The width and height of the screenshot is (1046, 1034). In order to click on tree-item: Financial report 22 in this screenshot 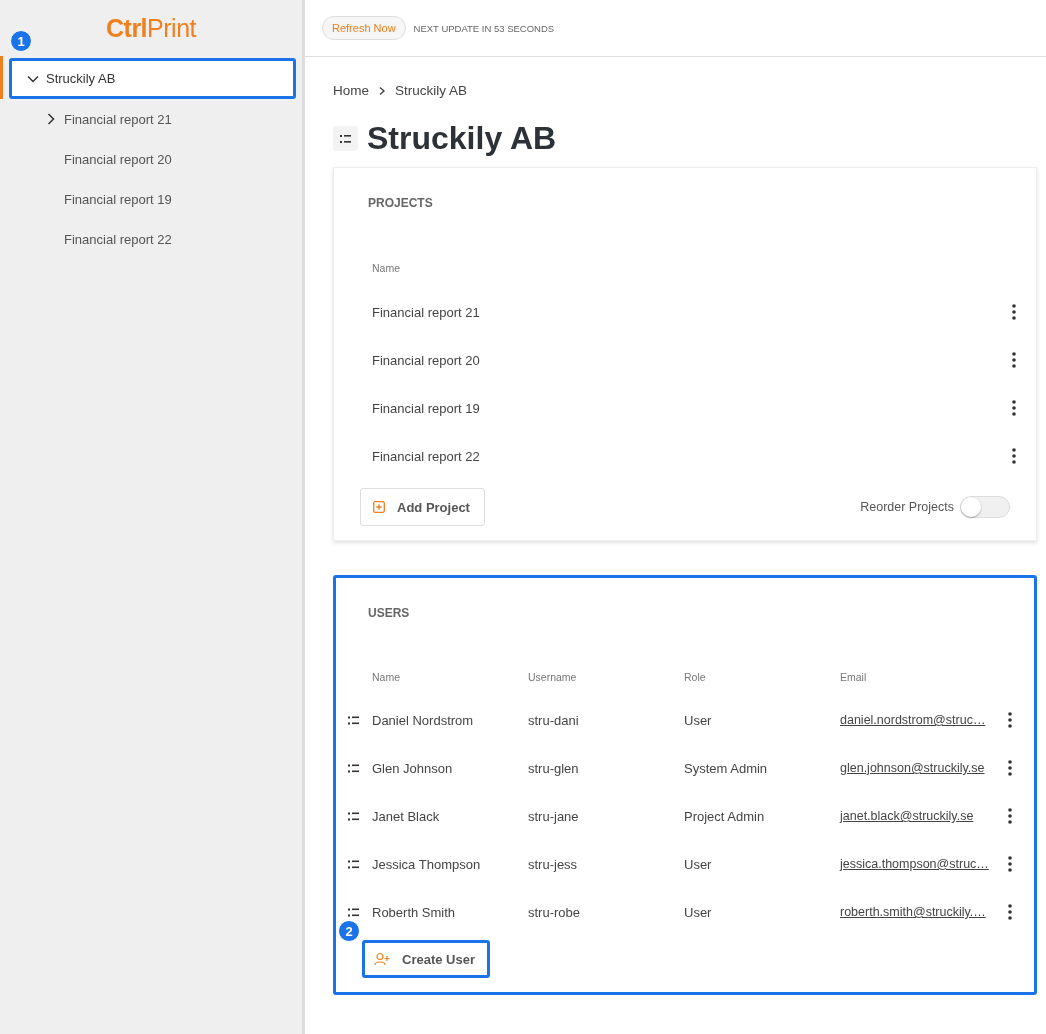, I will do `click(151, 239)`.